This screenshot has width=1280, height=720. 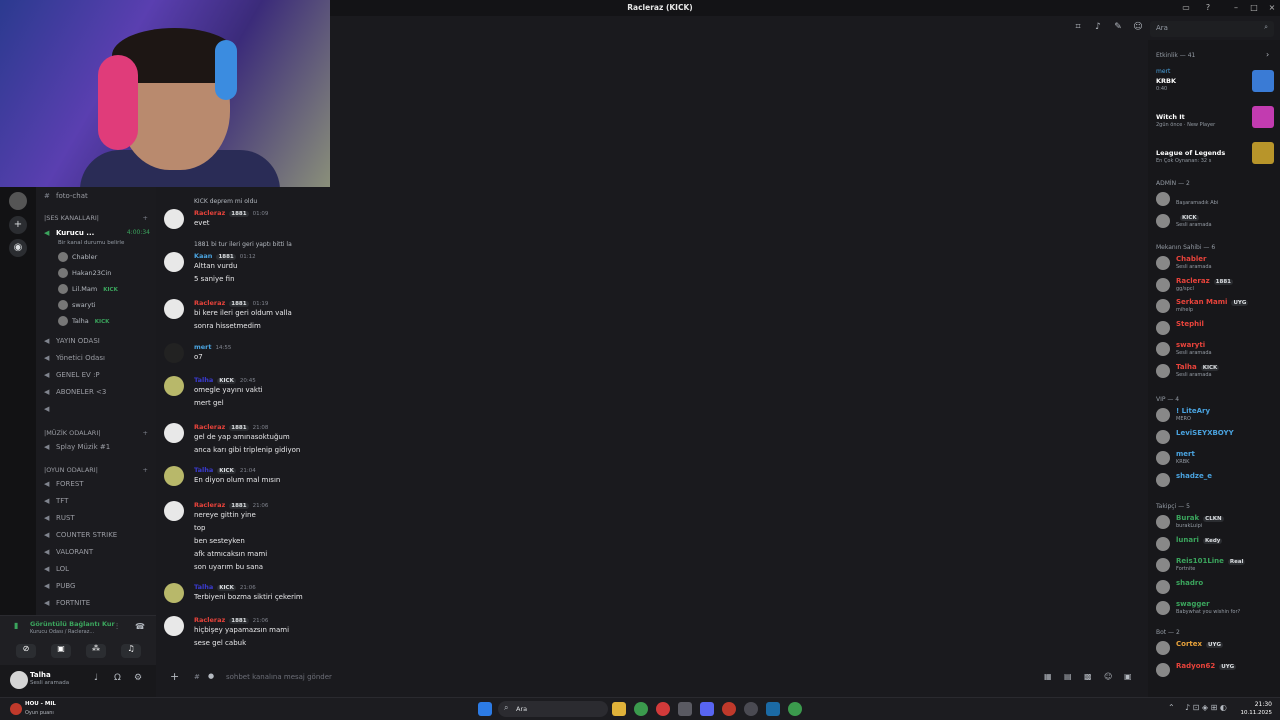 What do you see at coordinates (1216, 670) in the screenshot?
I see `member-item: Radyon62 UYG` at bounding box center [1216, 670].